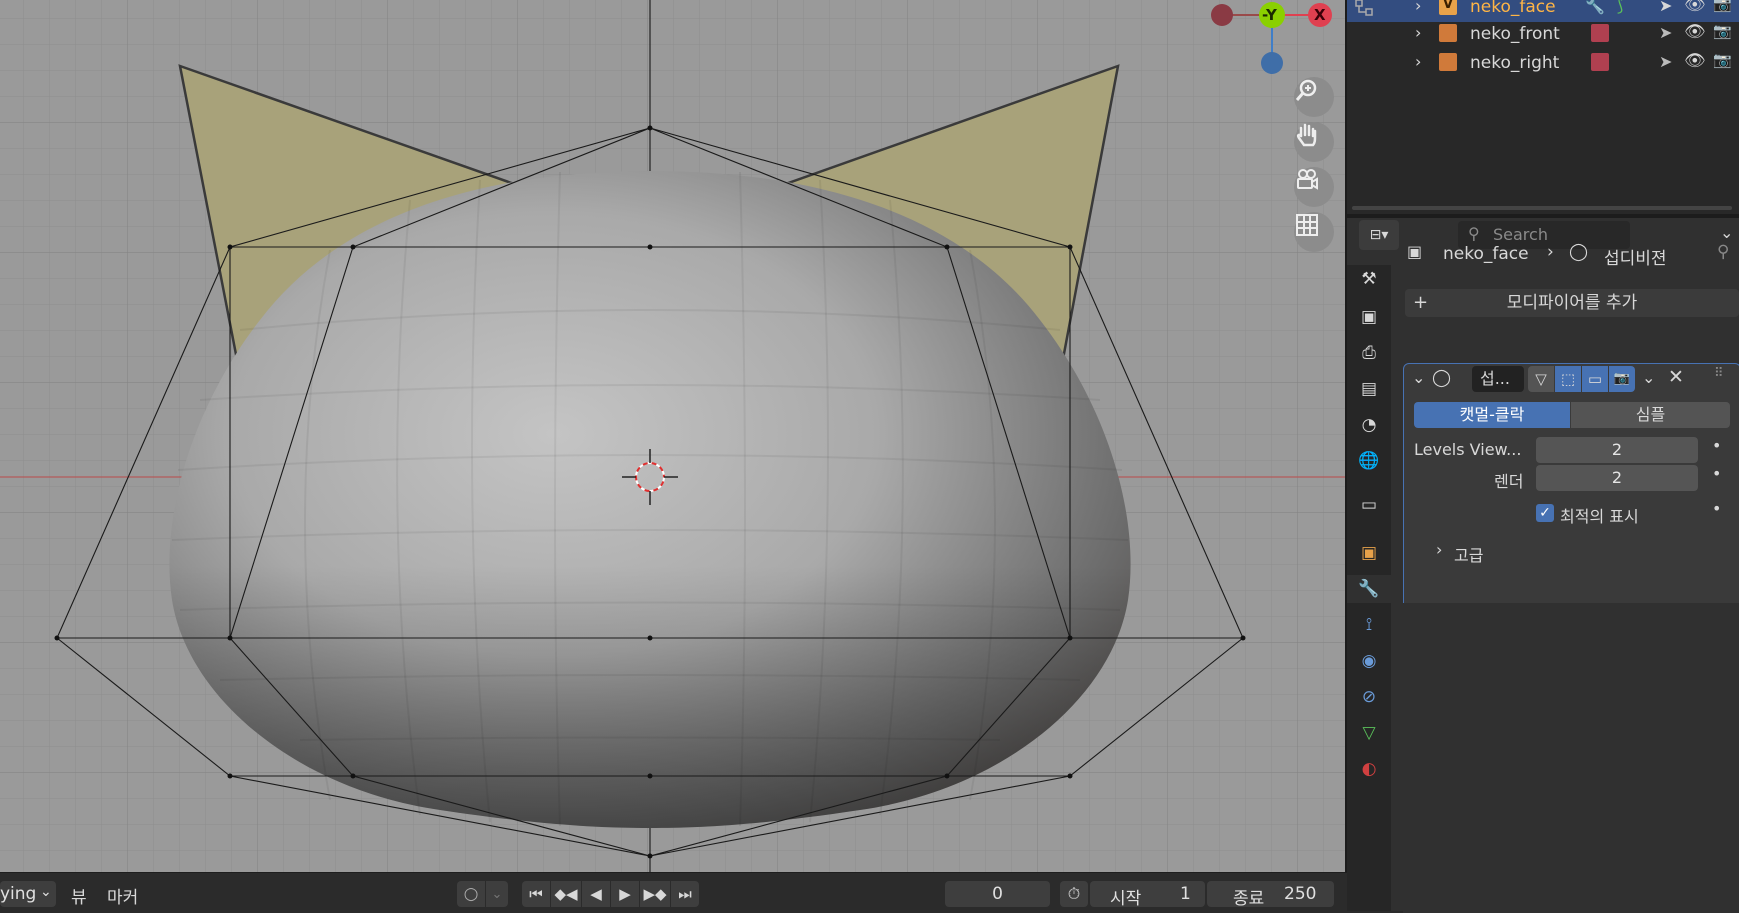  What do you see at coordinates (1369, 425) in the screenshot?
I see `tab-scene: ◔` at bounding box center [1369, 425].